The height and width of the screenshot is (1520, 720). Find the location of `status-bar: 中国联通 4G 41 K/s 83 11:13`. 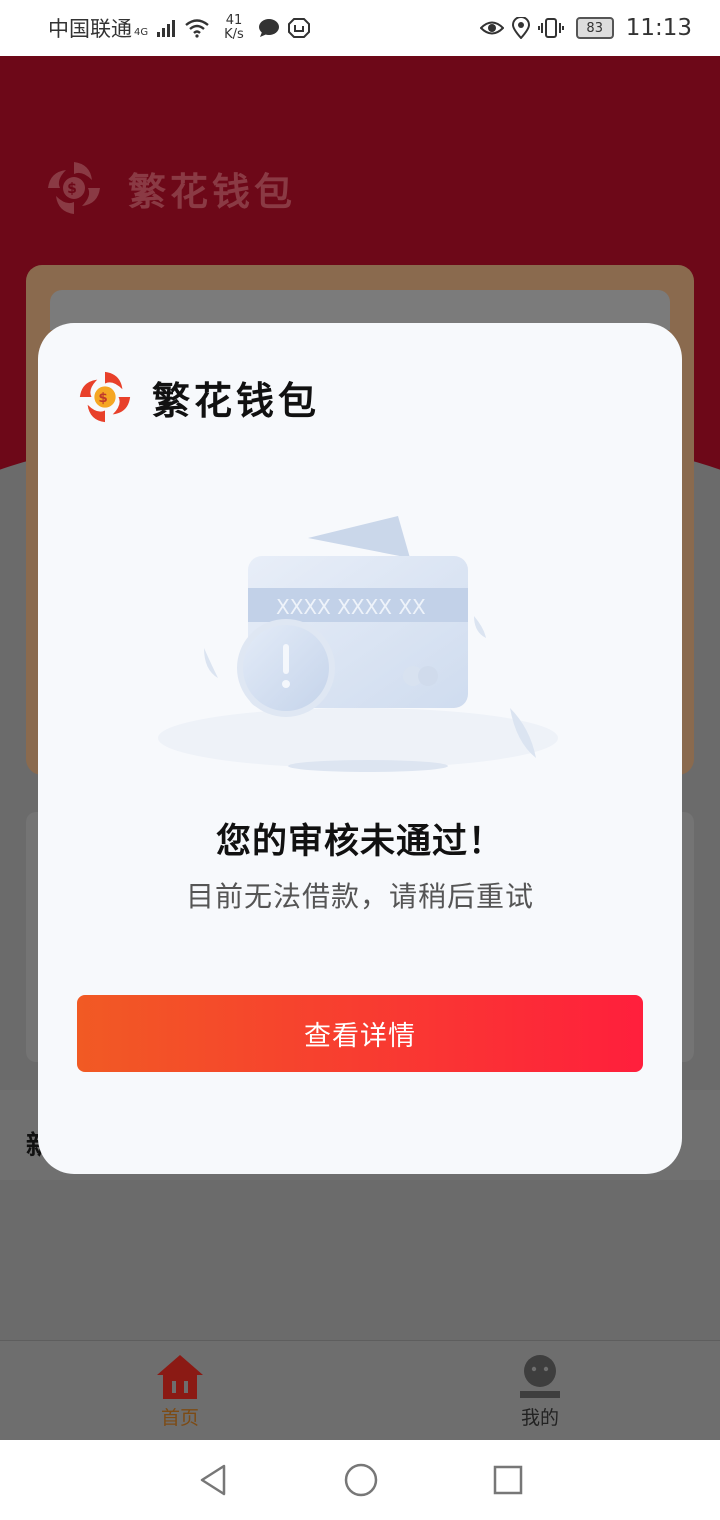

status-bar: 中国联通 4G 41 K/s 83 11:13 is located at coordinates (360, 28).